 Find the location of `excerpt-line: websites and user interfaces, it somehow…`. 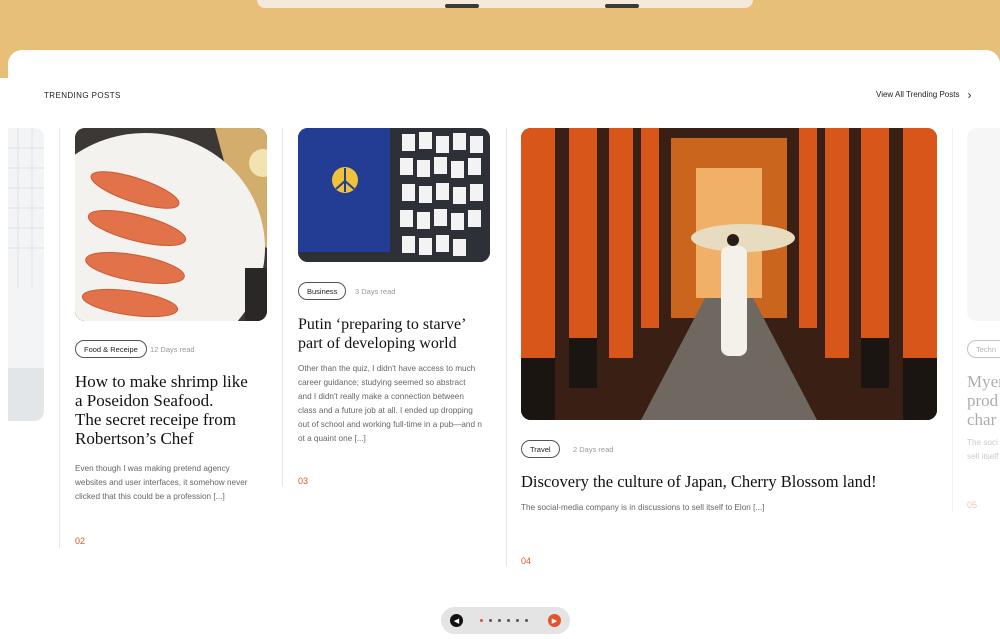

excerpt-line: websites and user interfaces, it somehow… is located at coordinates (161, 482).